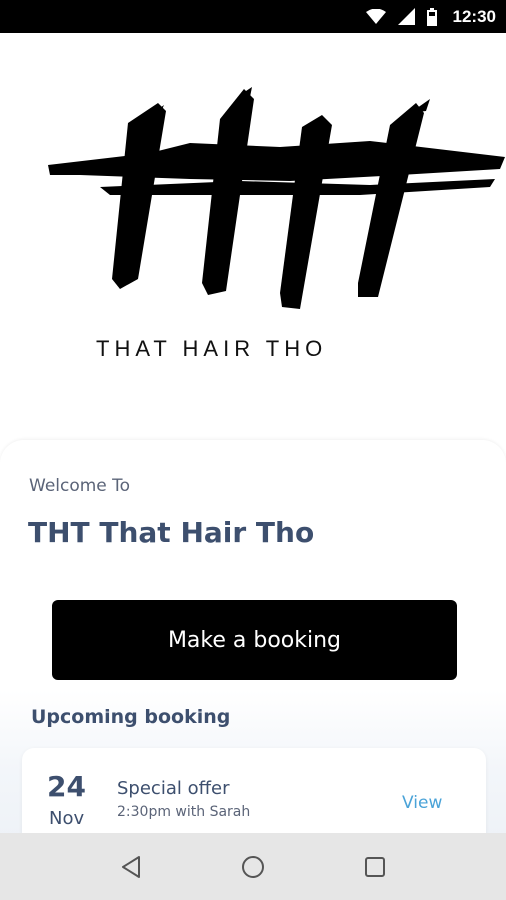 The width and height of the screenshot is (506, 900). Describe the element at coordinates (80, 486) in the screenshot. I see `welcome-label: Welcome To` at that location.